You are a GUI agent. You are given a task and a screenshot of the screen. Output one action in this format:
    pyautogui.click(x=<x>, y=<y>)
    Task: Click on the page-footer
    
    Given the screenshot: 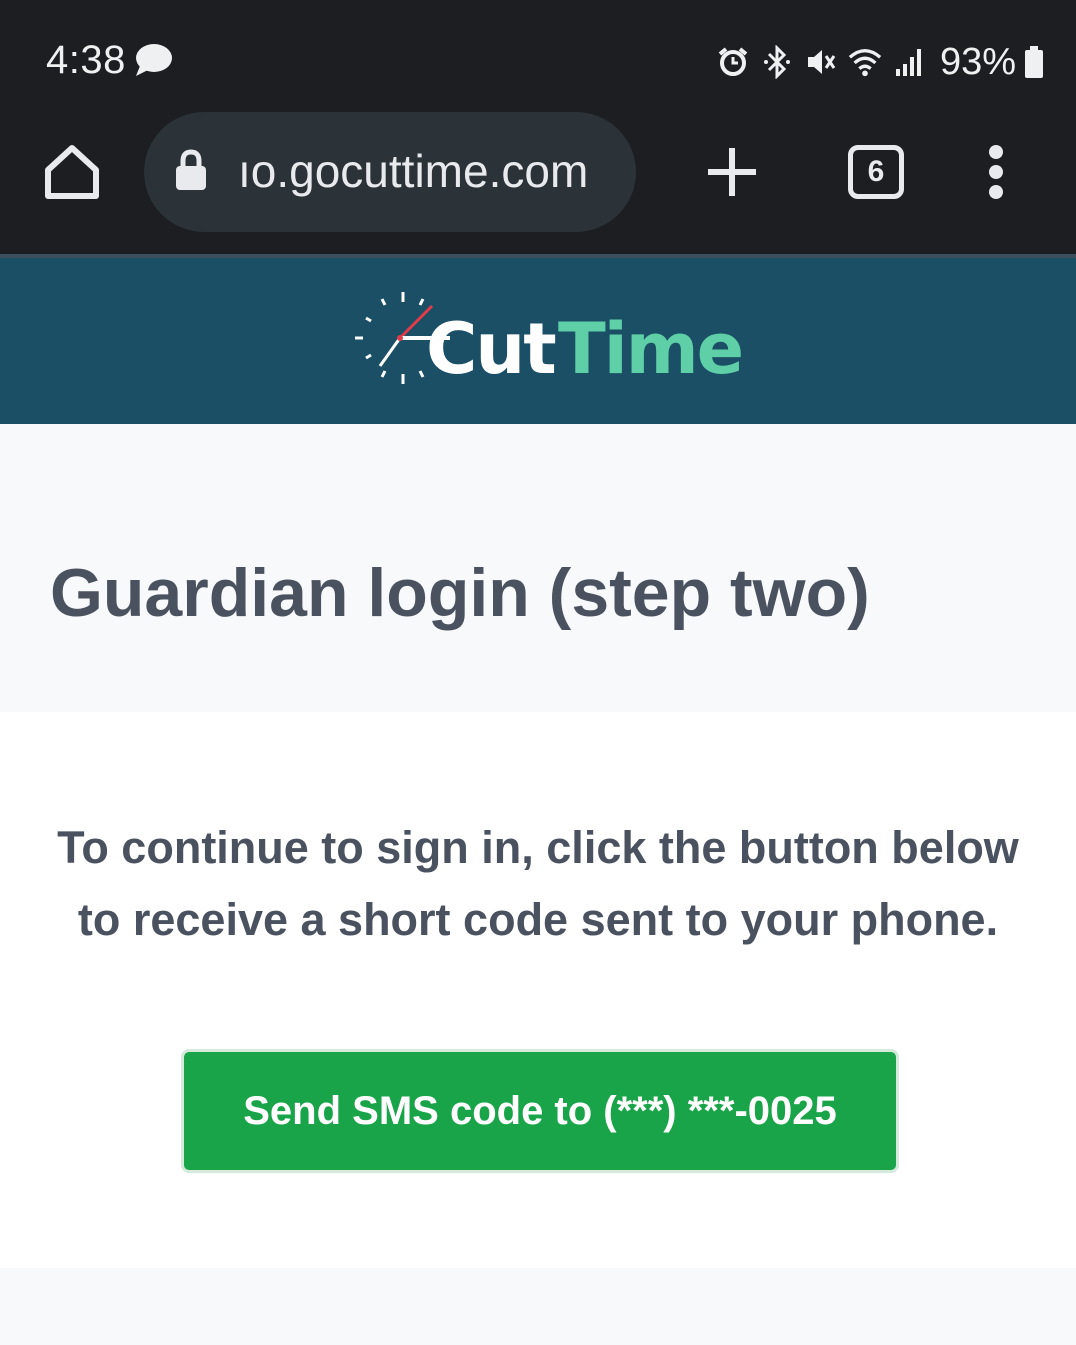 What is the action you would take?
    pyautogui.click(x=538, y=1306)
    